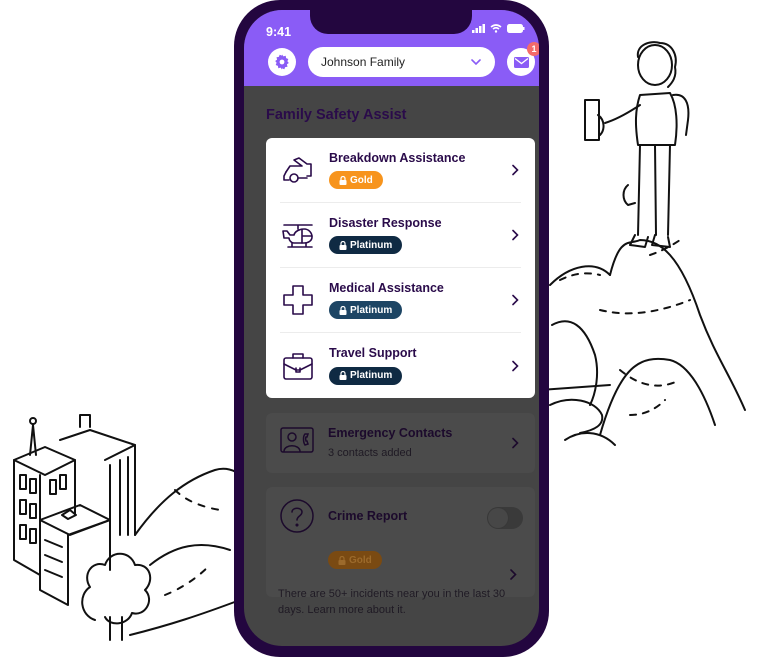  What do you see at coordinates (127, 527) in the screenshot?
I see `city-illustration` at bounding box center [127, 527].